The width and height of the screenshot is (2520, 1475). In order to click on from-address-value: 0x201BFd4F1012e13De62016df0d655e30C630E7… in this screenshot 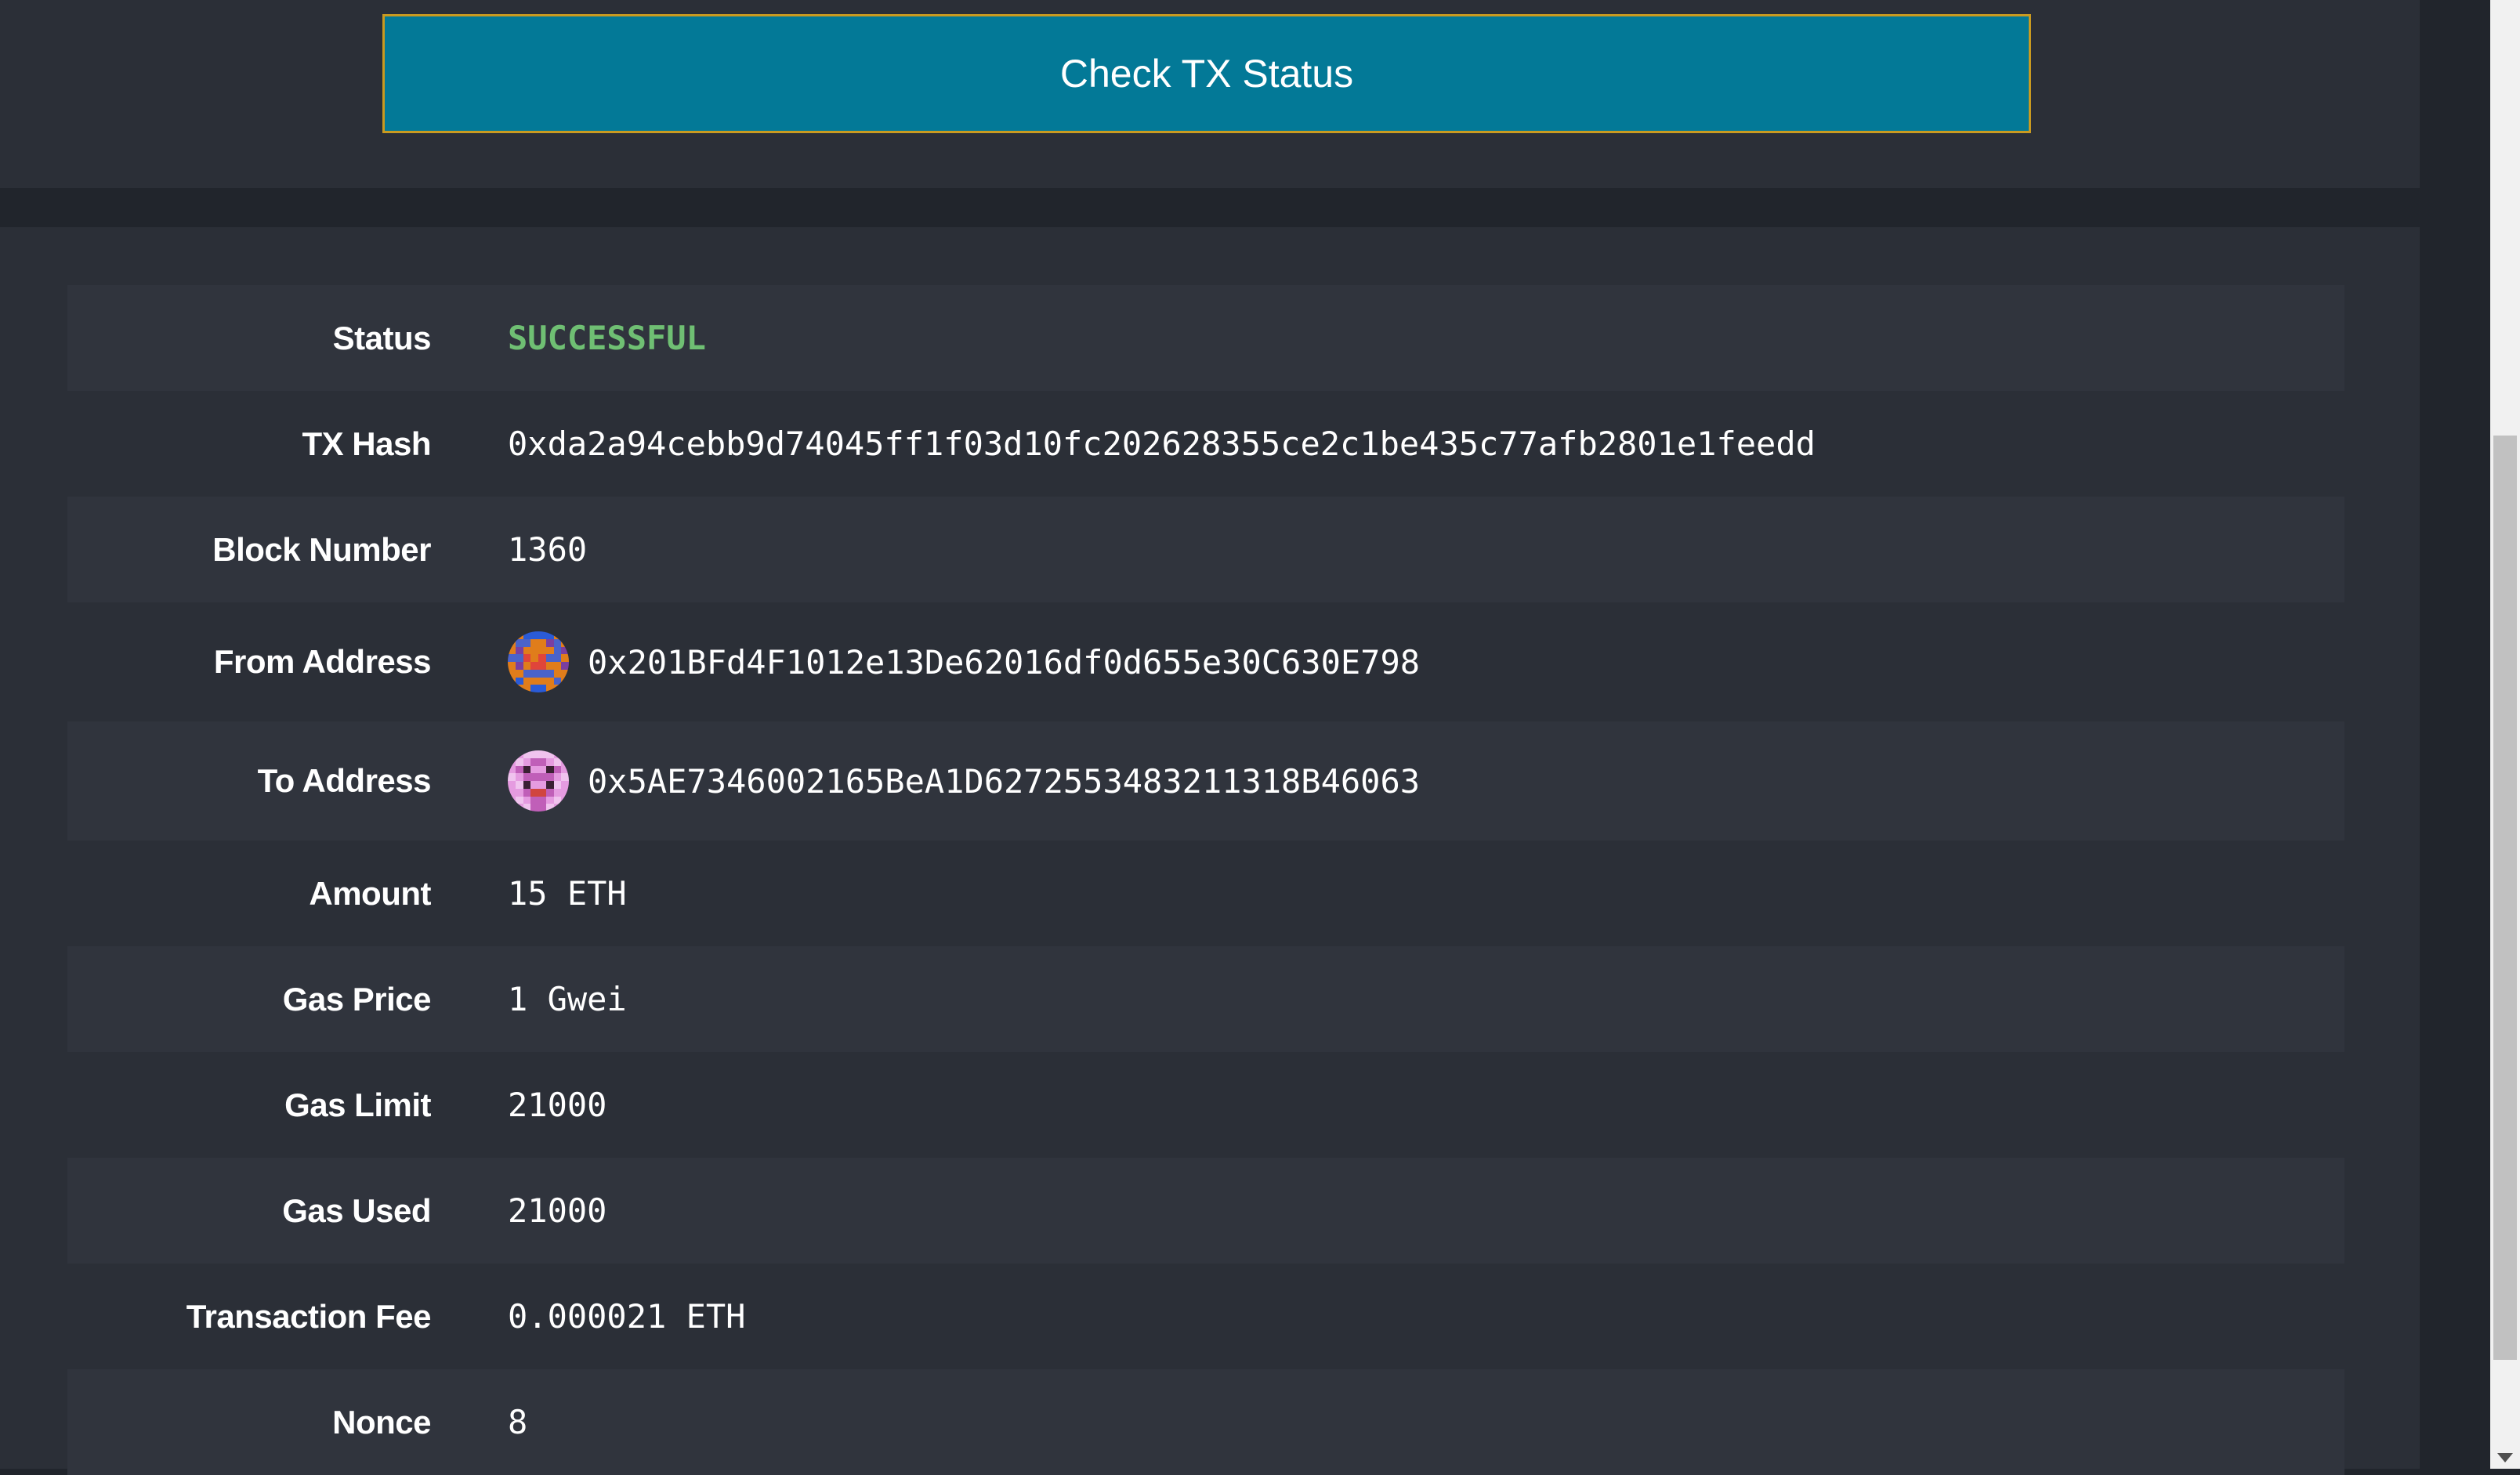, I will do `click(1004, 661)`.